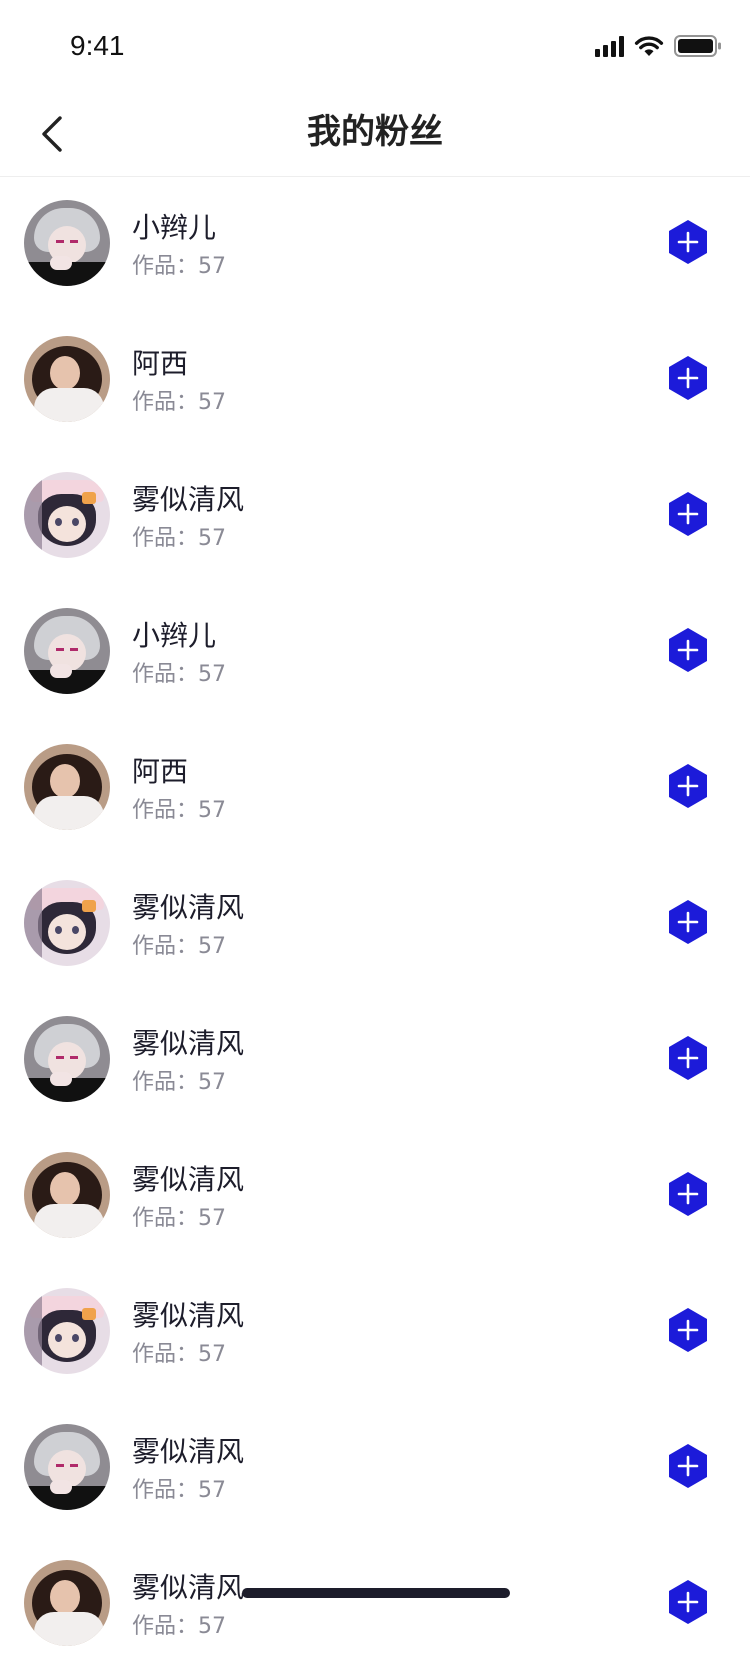 This screenshot has width=750, height=1672. Describe the element at coordinates (649, 46) in the screenshot. I see `wifi-icon` at that location.